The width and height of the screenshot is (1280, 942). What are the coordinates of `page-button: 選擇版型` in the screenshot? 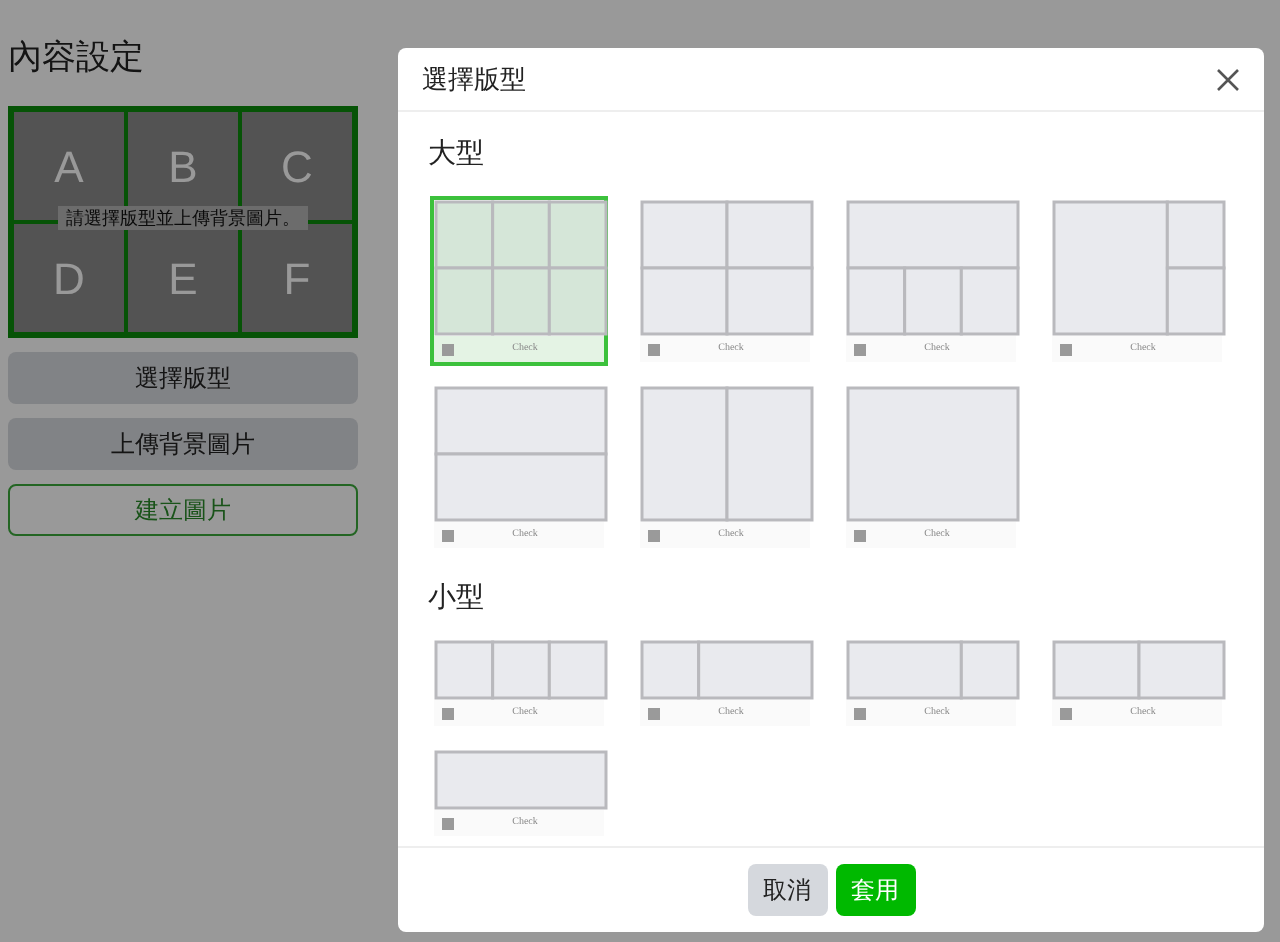 It's located at (183, 378).